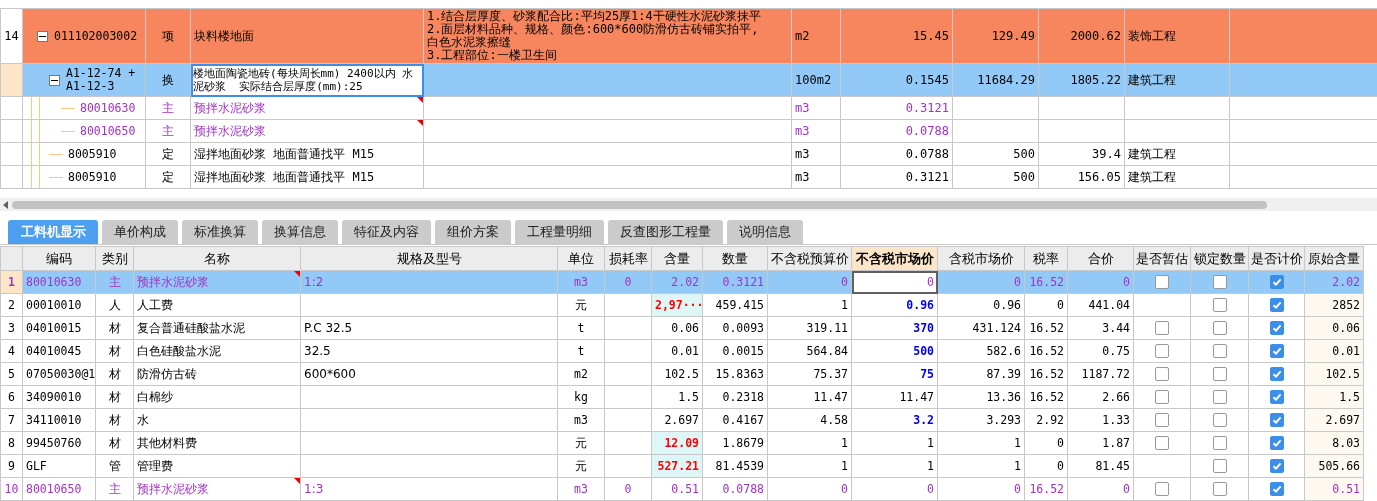 The width and height of the screenshot is (1377, 501). What do you see at coordinates (688, 108) in the screenshot?
I see `tree-row: 80010630 主 预拌水泥砂浆 m3 0.3121` at bounding box center [688, 108].